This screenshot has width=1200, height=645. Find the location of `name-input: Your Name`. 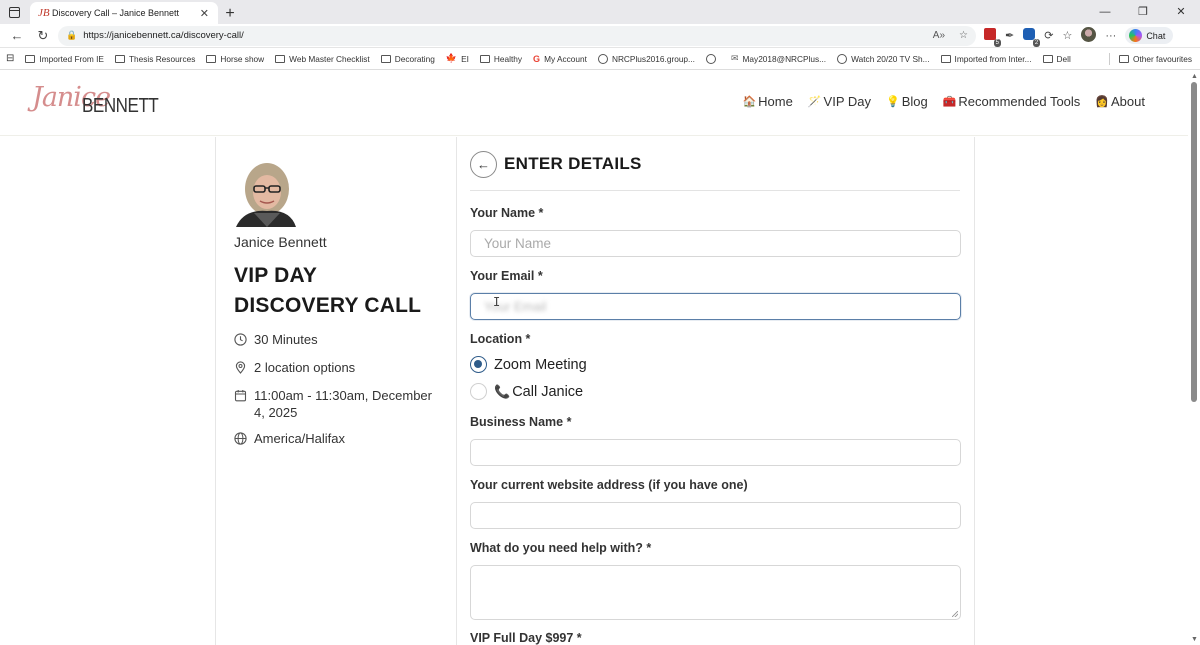

name-input: Your Name is located at coordinates (715, 243).